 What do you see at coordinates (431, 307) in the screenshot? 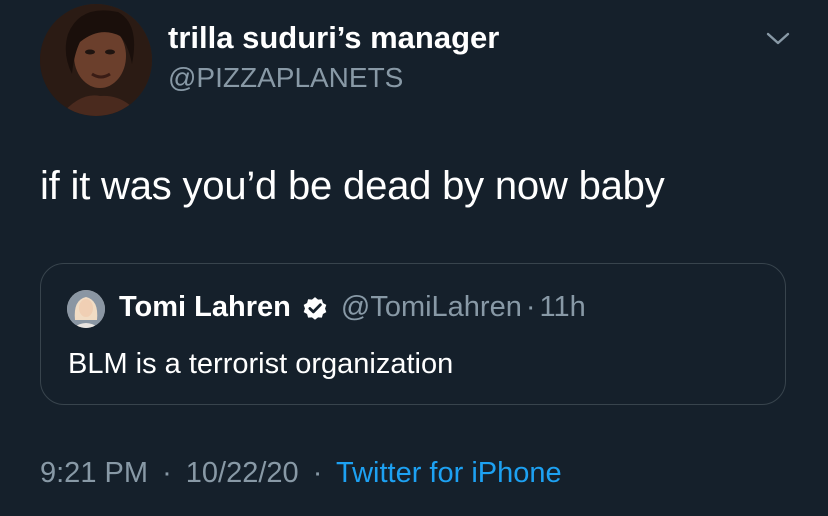
I see `quoted-author-handle: @TomiLahren` at bounding box center [431, 307].